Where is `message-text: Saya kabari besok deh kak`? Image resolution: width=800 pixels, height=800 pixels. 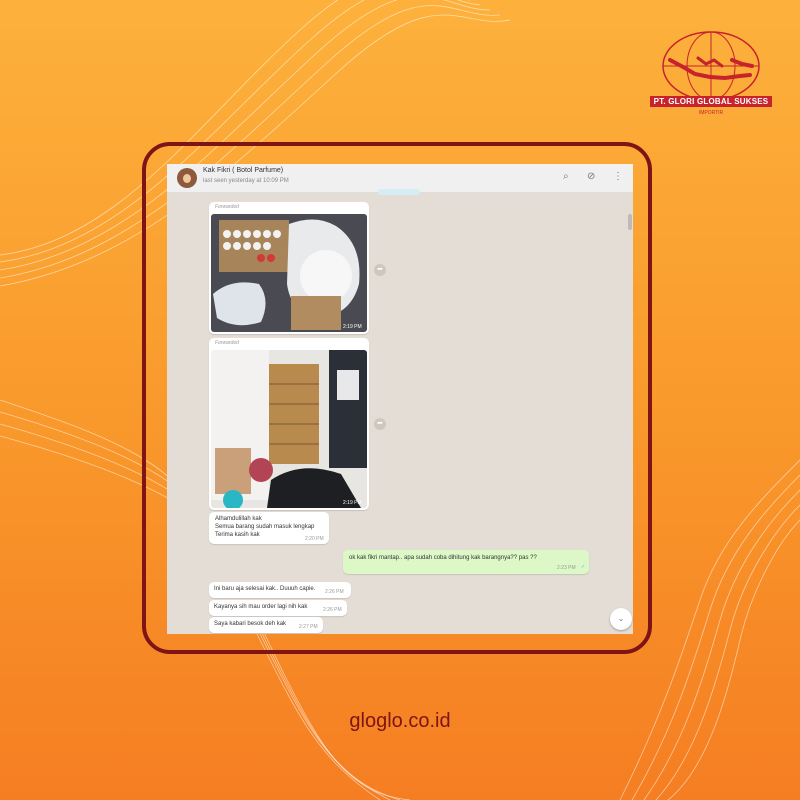
message-text: Saya kabari besok deh kak is located at coordinates (250, 624).